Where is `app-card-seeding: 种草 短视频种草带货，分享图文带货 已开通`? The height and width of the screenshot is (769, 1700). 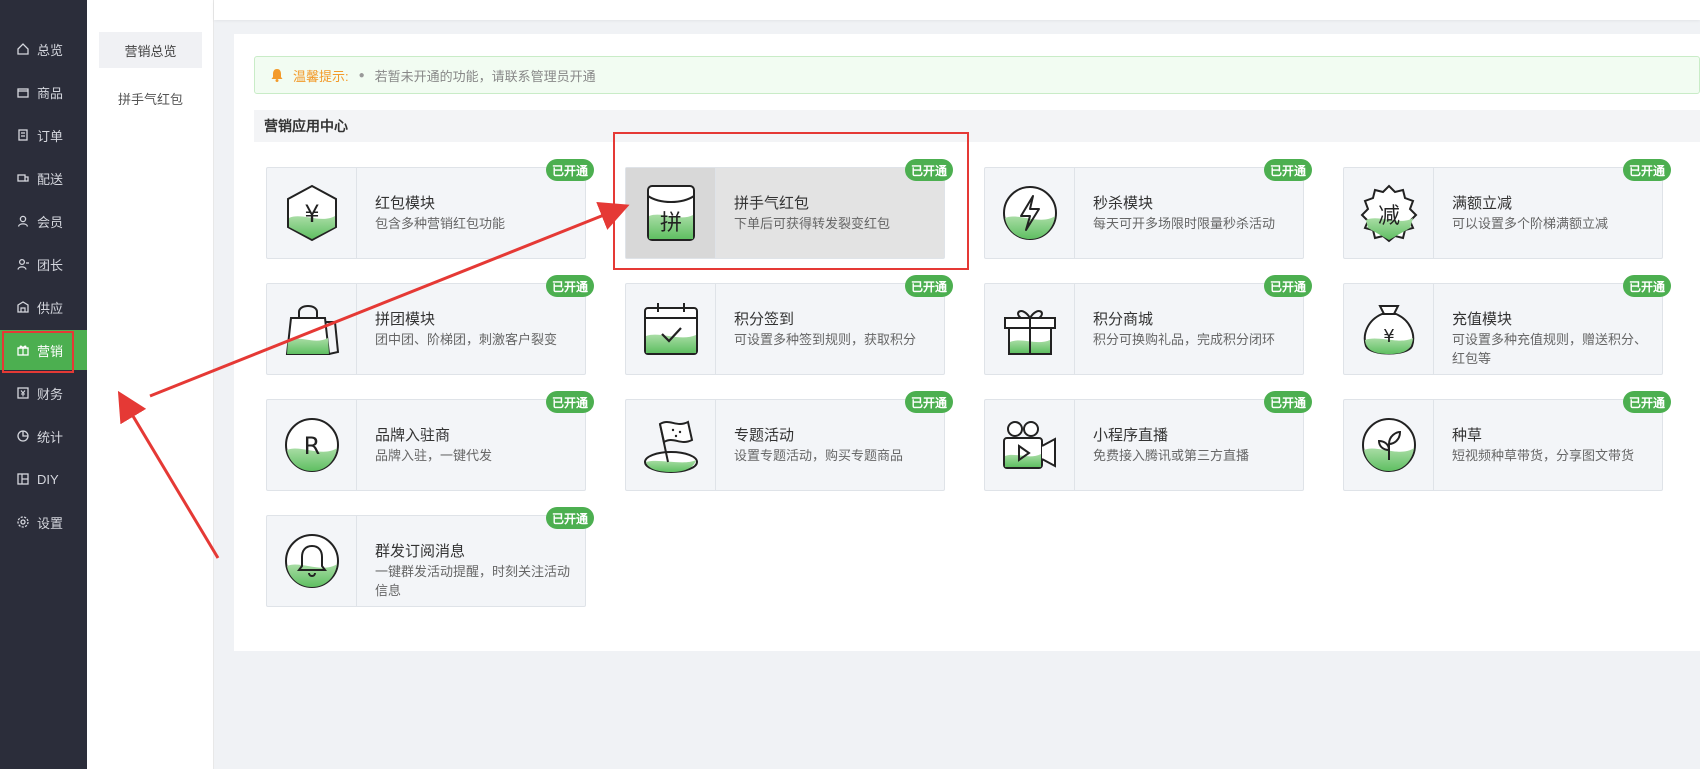 app-card-seeding: 种草 短视频种草带货，分享图文带货 已开通 is located at coordinates (1507, 441).